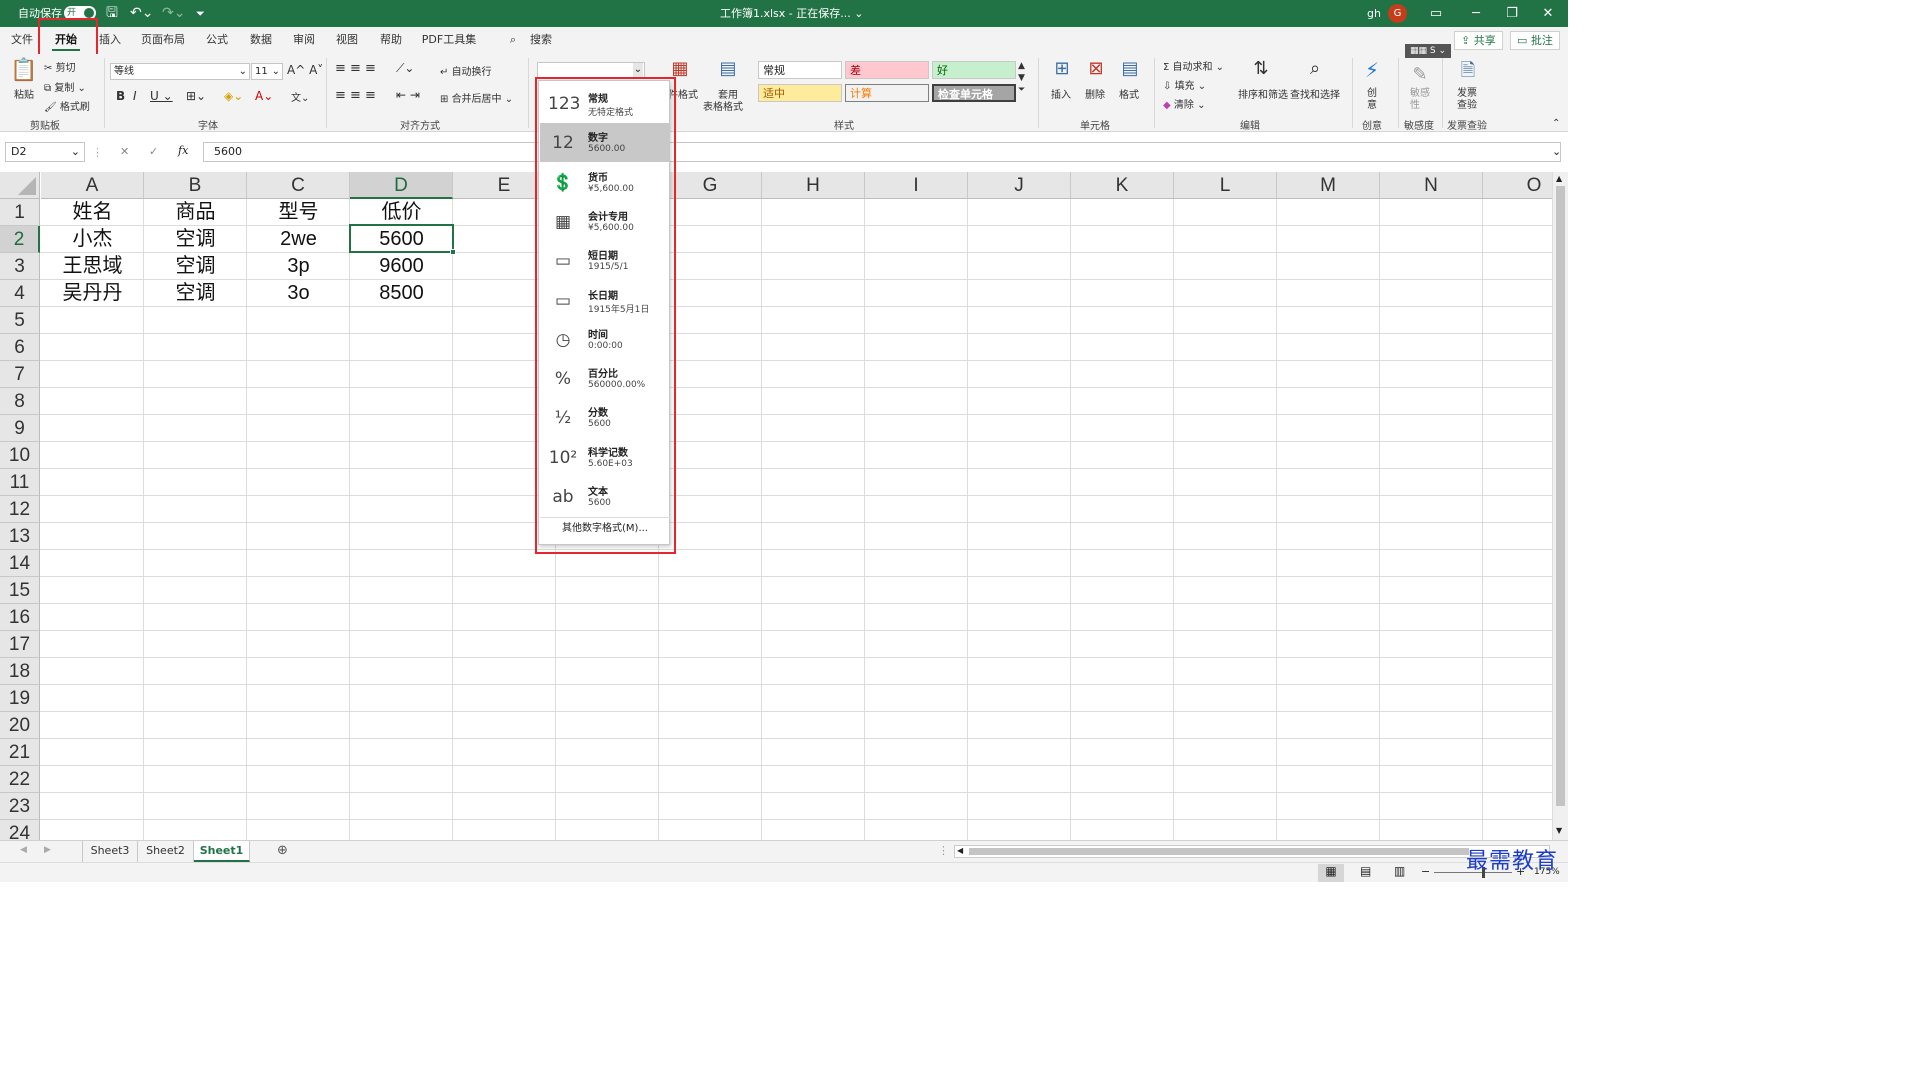  I want to click on row-header-17: 17, so click(20, 644).